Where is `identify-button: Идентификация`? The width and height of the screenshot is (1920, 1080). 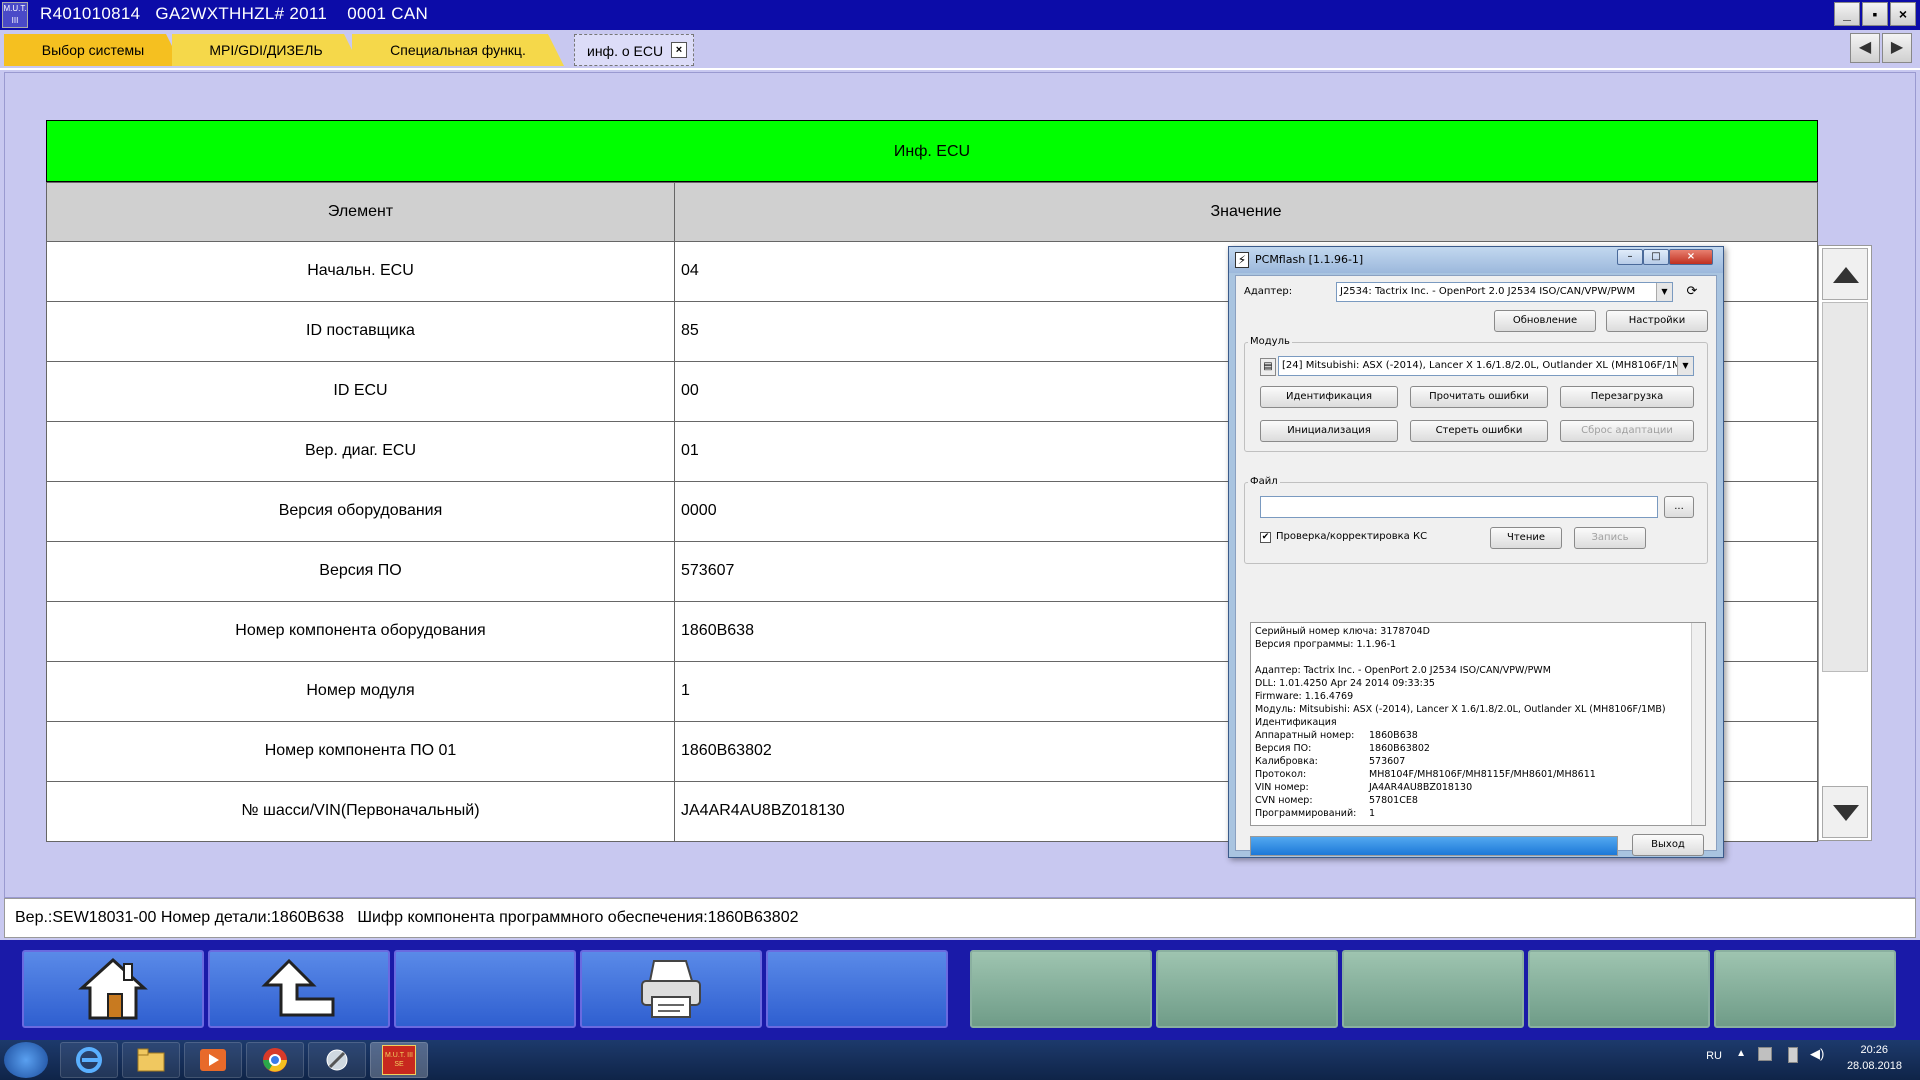 identify-button: Идентификация is located at coordinates (1329, 397).